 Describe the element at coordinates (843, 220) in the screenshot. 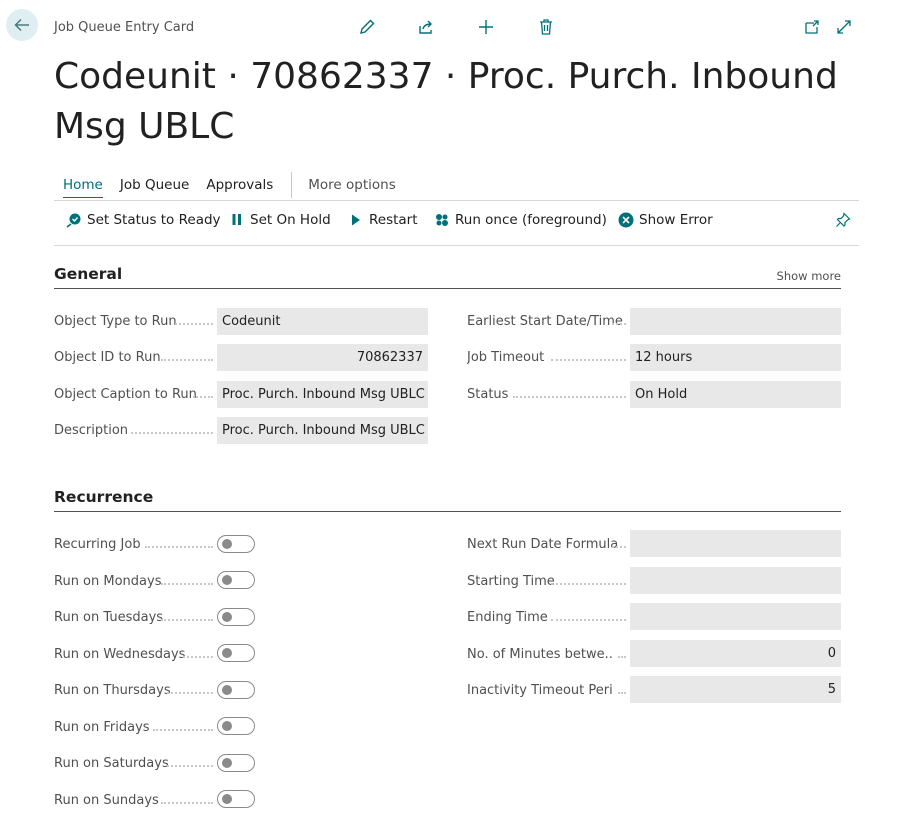

I see `pin-icon` at that location.